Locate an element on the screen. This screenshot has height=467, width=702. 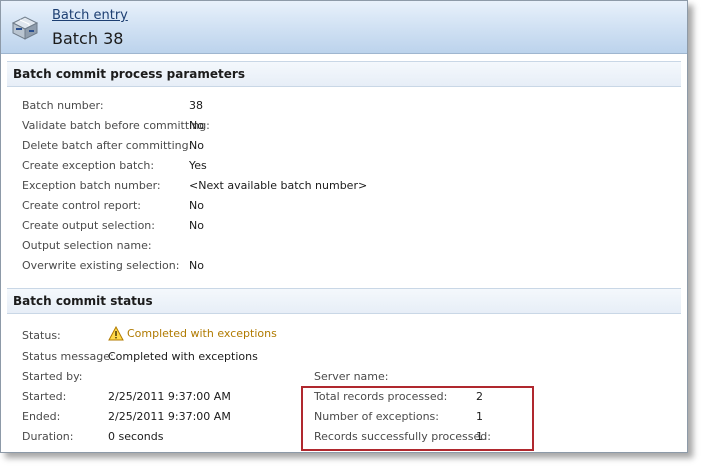
create-output-selection-label: Create output selection: is located at coordinates (88, 225).